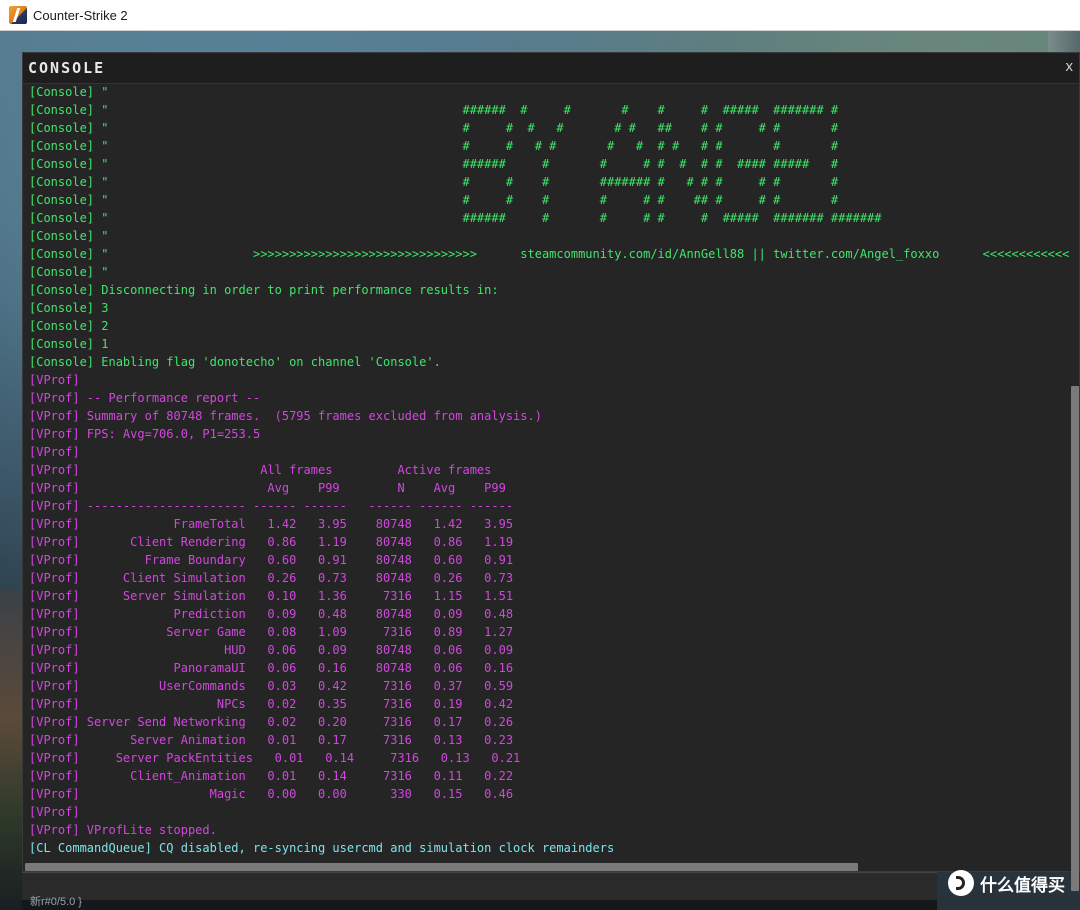 Image resolution: width=1080 pixels, height=910 pixels. Describe the element at coordinates (479, 886) in the screenshot. I see `console-command-input` at that location.